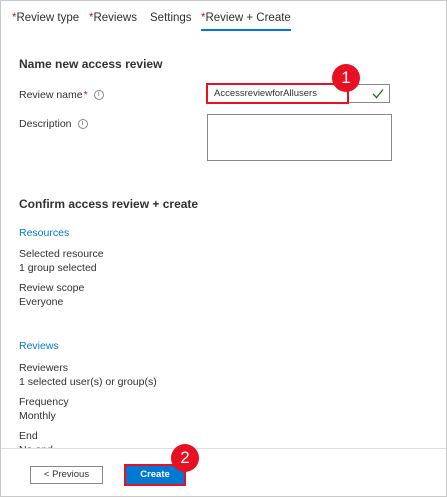  What do you see at coordinates (28, 436) in the screenshot?
I see `end-label: End` at bounding box center [28, 436].